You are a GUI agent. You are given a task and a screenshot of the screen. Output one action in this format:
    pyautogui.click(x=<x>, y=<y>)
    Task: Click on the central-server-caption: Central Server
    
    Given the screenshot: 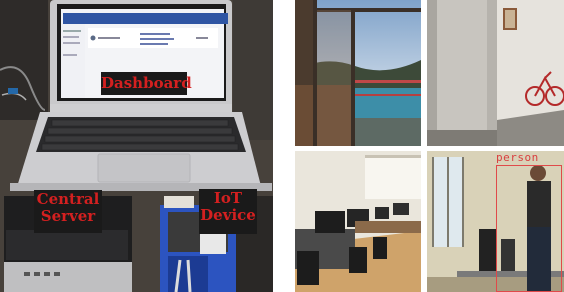 What is the action you would take?
    pyautogui.click(x=68, y=211)
    